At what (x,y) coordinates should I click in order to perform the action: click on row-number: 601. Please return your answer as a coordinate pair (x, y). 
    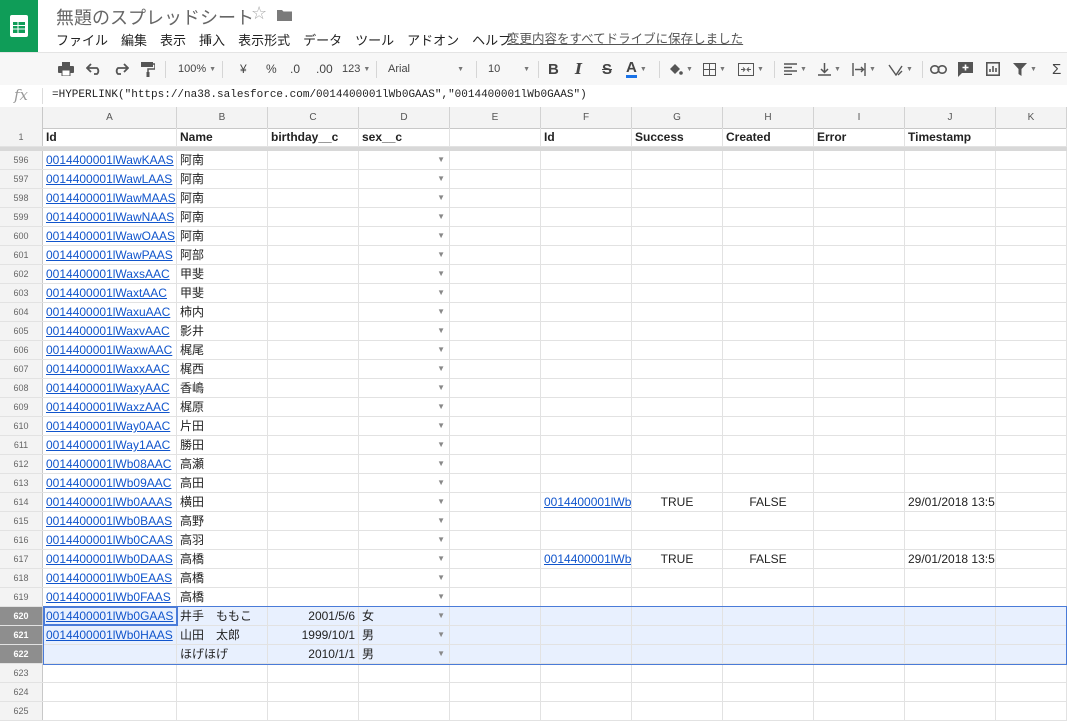
    Looking at the image, I should click on (21, 255).